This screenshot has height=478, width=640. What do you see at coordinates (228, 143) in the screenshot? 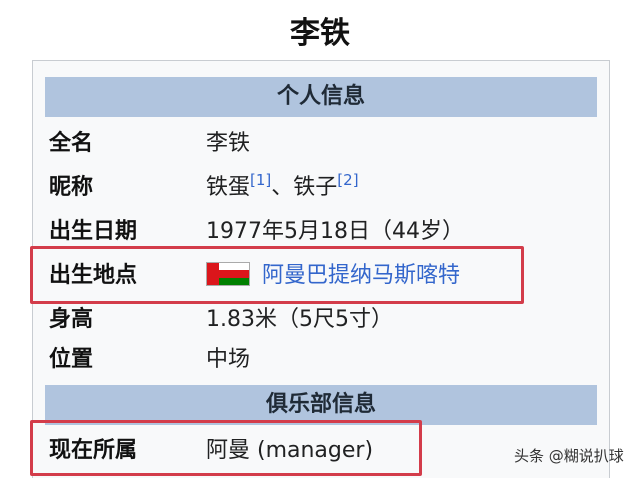
I see `row-value: 李铁` at bounding box center [228, 143].